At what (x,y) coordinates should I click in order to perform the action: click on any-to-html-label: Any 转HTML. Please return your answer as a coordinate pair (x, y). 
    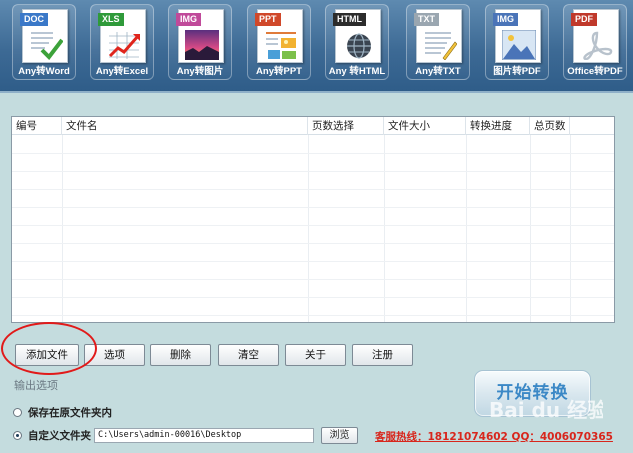
    Looking at the image, I should click on (357, 71).